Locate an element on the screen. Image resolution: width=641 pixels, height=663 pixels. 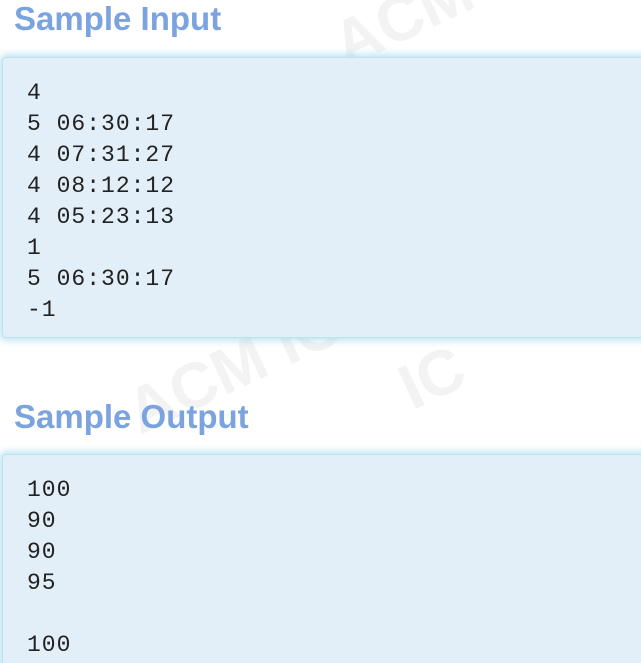
sample-input-title: Sample Input is located at coordinates (118, 18).